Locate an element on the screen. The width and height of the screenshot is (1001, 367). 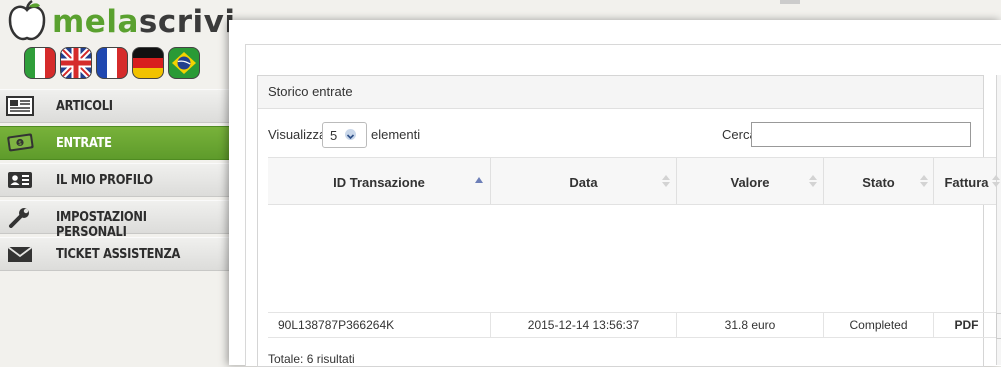
nav-label: ARTICOLI is located at coordinates (84, 106).